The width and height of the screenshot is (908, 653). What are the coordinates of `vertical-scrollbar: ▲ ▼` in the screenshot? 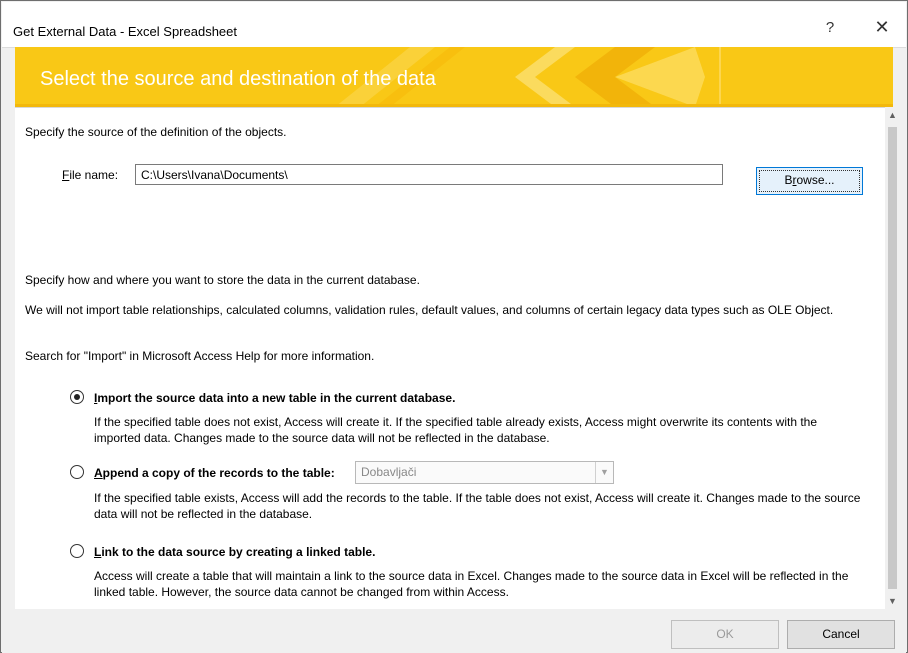 It's located at (892, 358).